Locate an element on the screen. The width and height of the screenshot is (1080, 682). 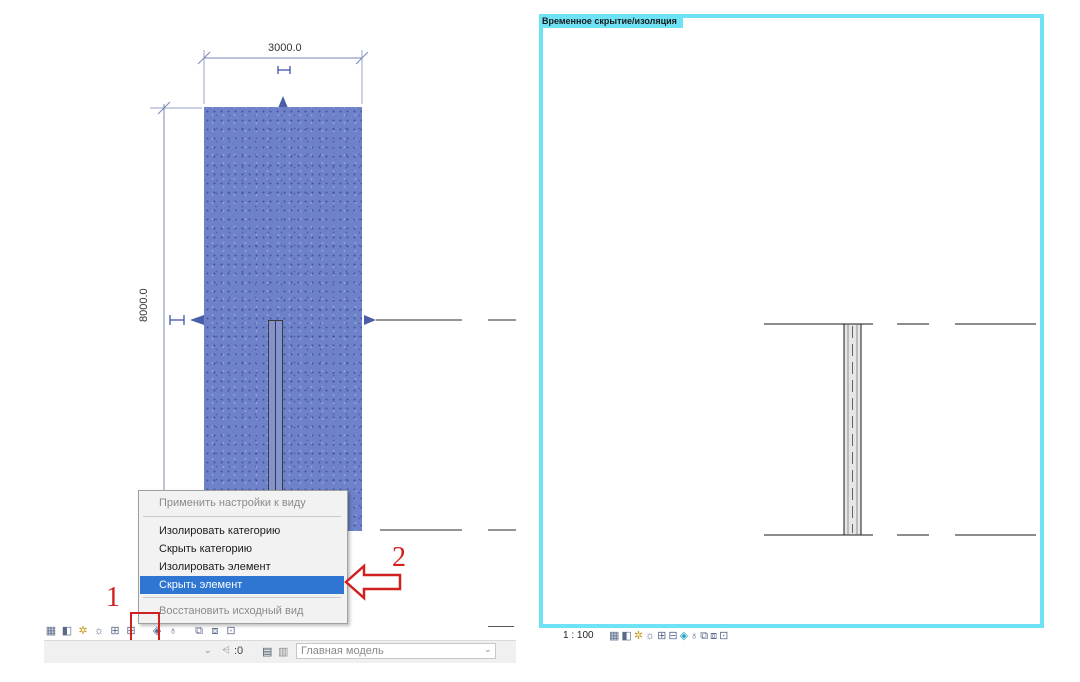
selection-counter: :0 is located at coordinates (239, 651).